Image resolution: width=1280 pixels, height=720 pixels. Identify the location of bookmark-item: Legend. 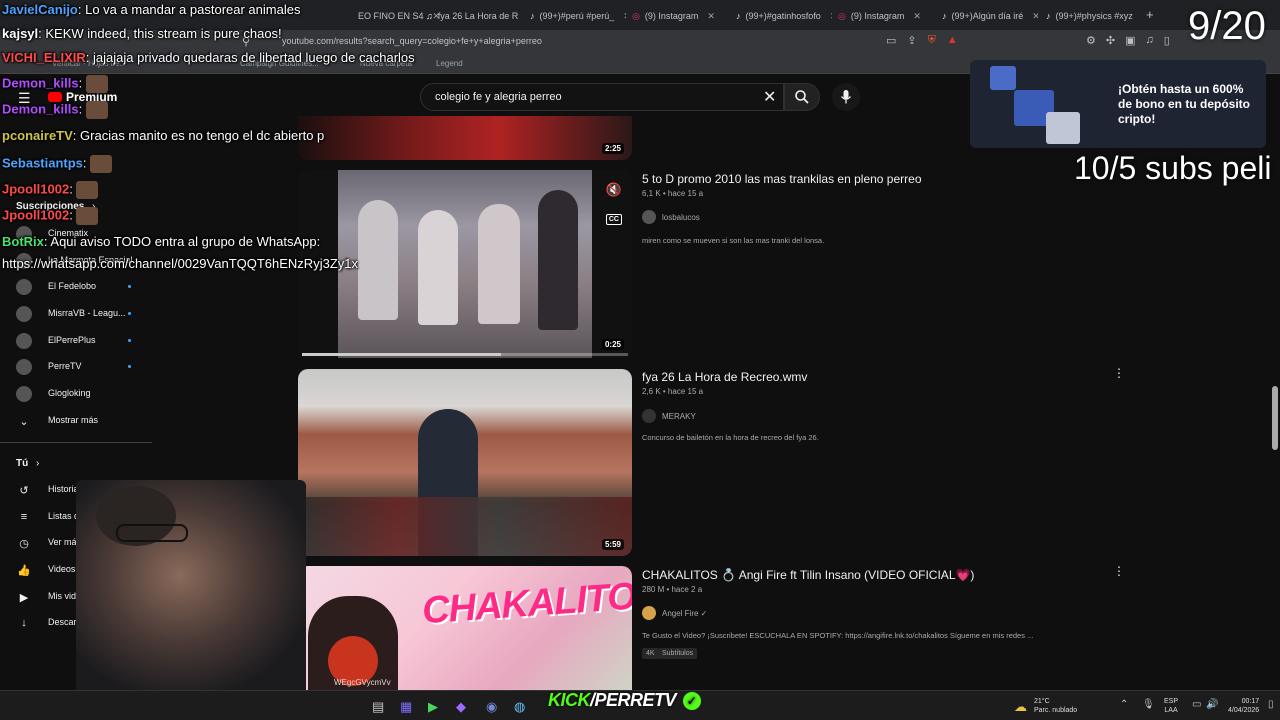
(449, 63).